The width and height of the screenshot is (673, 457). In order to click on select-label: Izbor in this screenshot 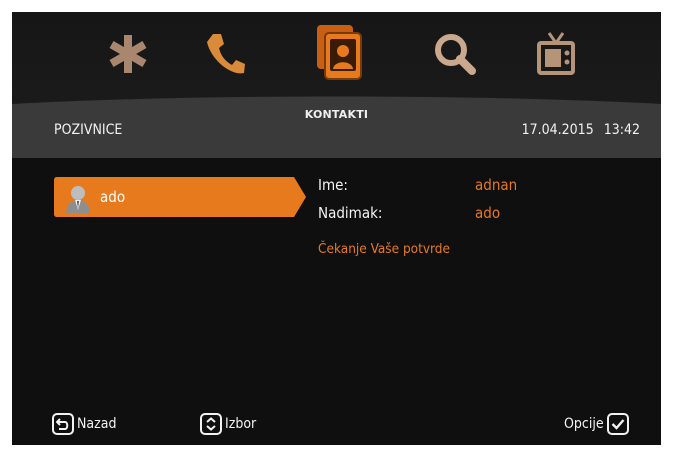, I will do `click(241, 424)`.